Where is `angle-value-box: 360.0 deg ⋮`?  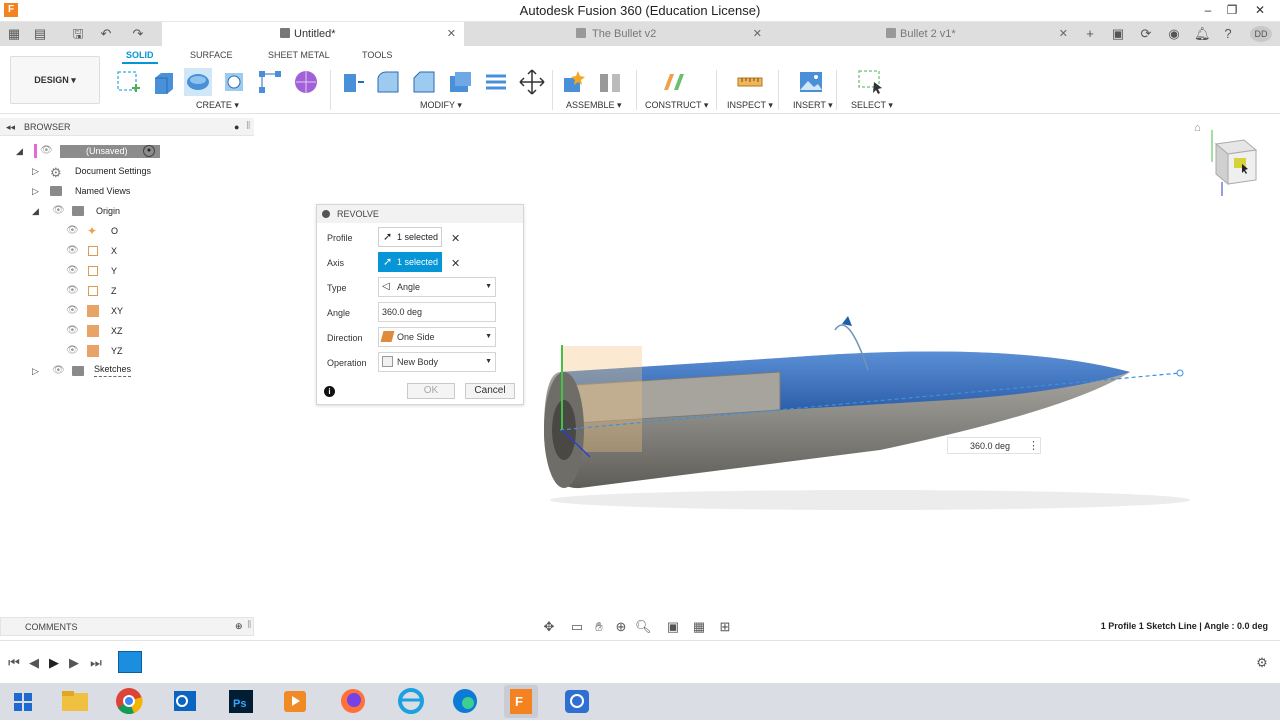
angle-value-box: 360.0 deg ⋮ is located at coordinates (994, 445).